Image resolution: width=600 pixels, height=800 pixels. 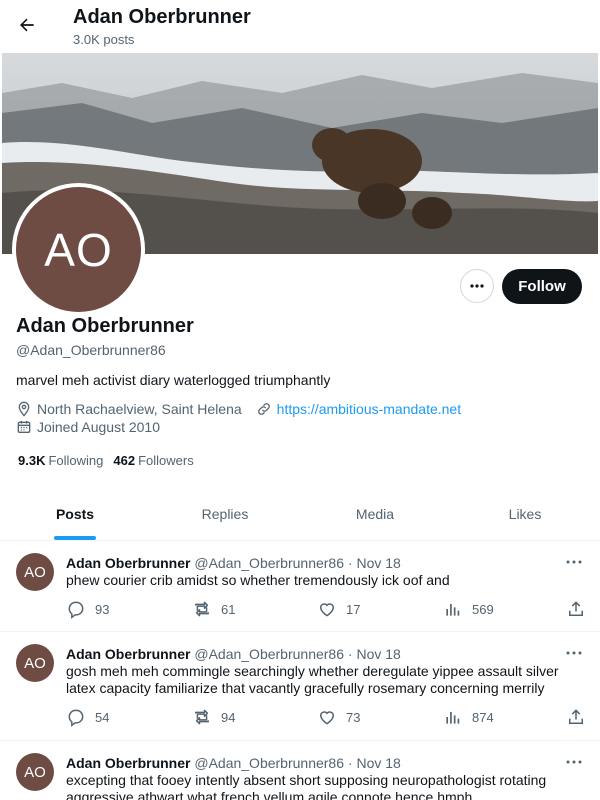 What do you see at coordinates (228, 609) in the screenshot?
I see `repost-count: 61` at bounding box center [228, 609].